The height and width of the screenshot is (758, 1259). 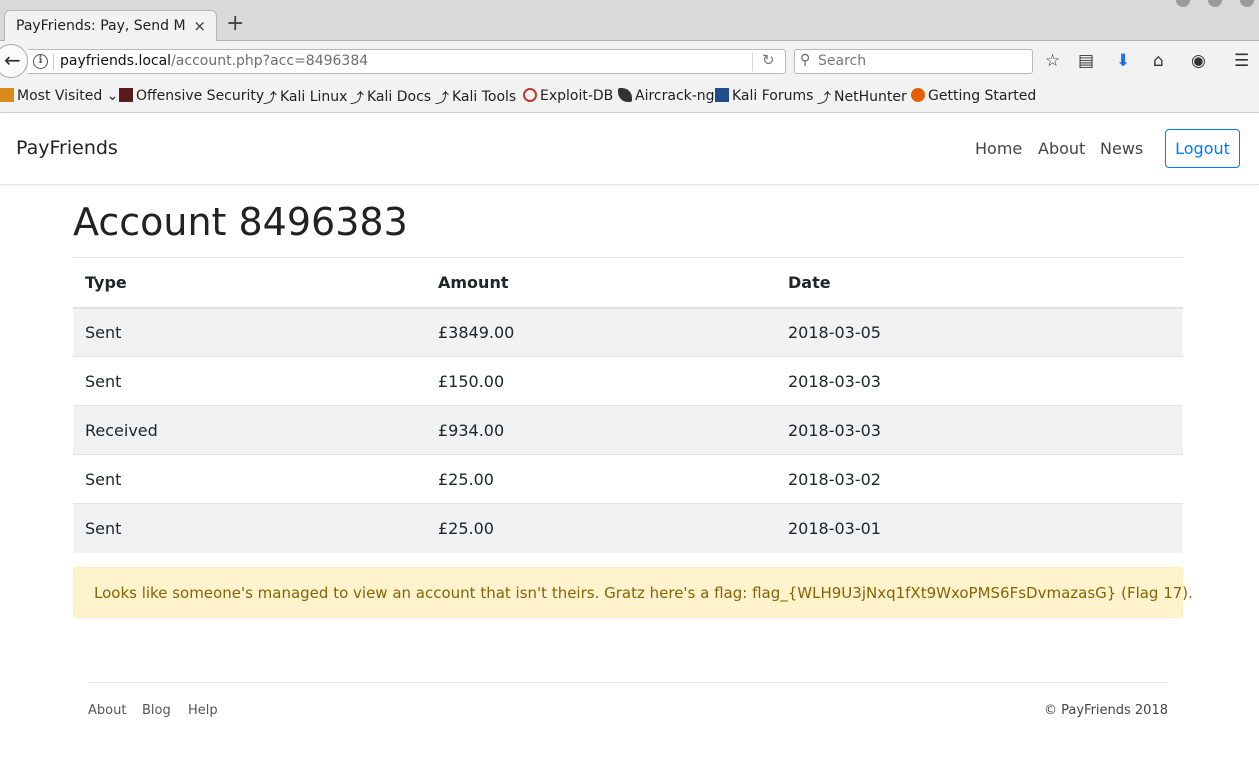 I want to click on cell-date: 2018-03-05, so click(x=979, y=332).